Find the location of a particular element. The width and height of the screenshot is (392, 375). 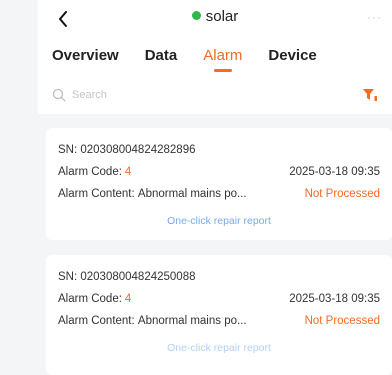

filter-icon is located at coordinates (370, 95).